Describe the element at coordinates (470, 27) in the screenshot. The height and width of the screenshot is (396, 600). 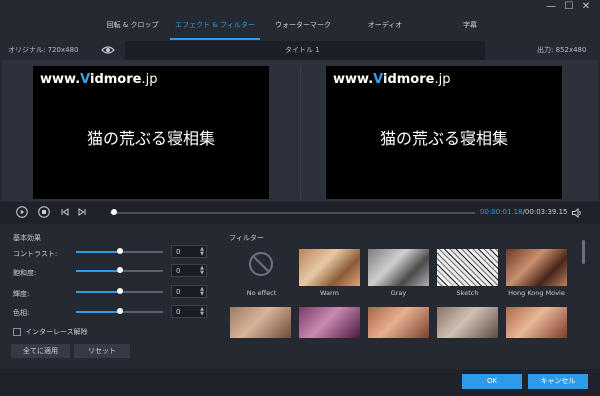
I see `tab-subtitle: 字幕` at that location.